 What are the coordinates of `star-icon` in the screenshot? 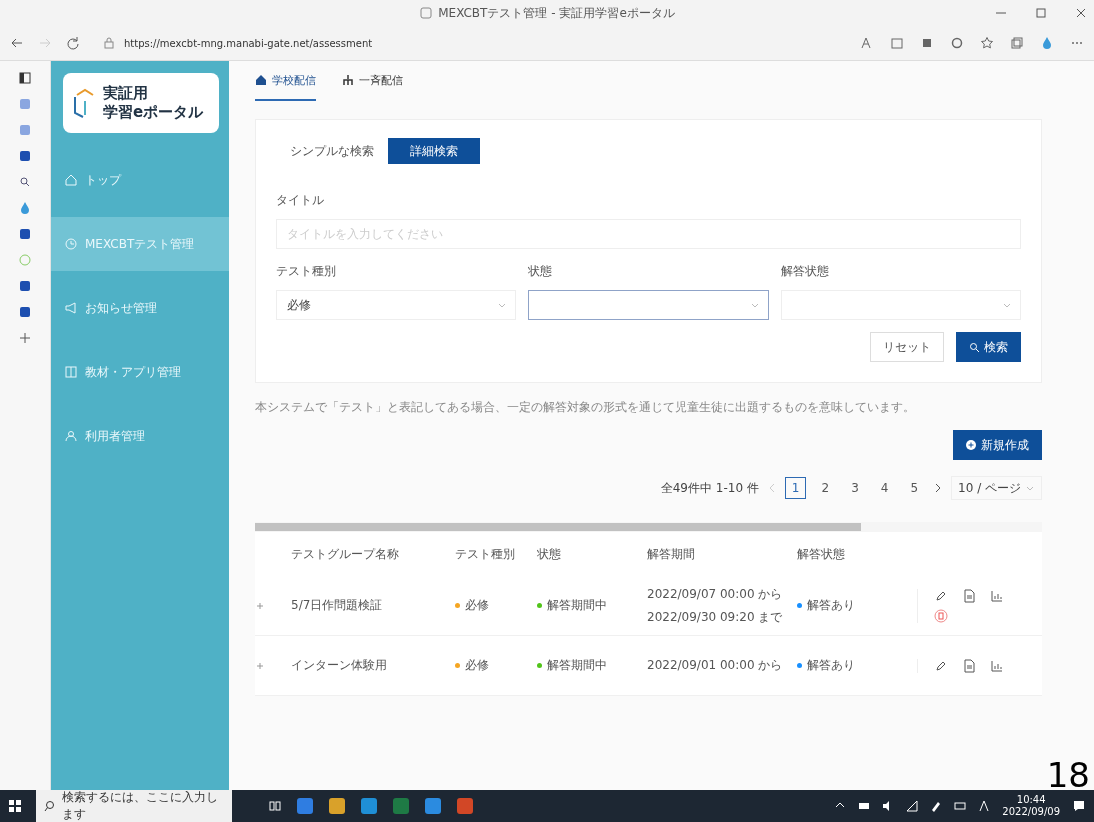 It's located at (987, 43).